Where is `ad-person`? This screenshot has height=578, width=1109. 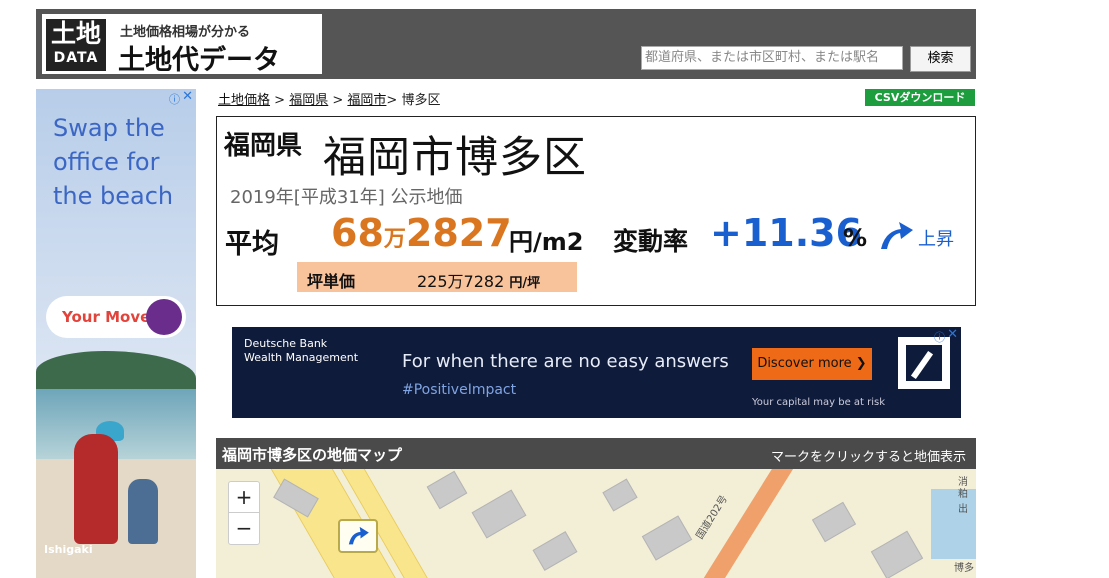
ad-person is located at coordinates (96, 489).